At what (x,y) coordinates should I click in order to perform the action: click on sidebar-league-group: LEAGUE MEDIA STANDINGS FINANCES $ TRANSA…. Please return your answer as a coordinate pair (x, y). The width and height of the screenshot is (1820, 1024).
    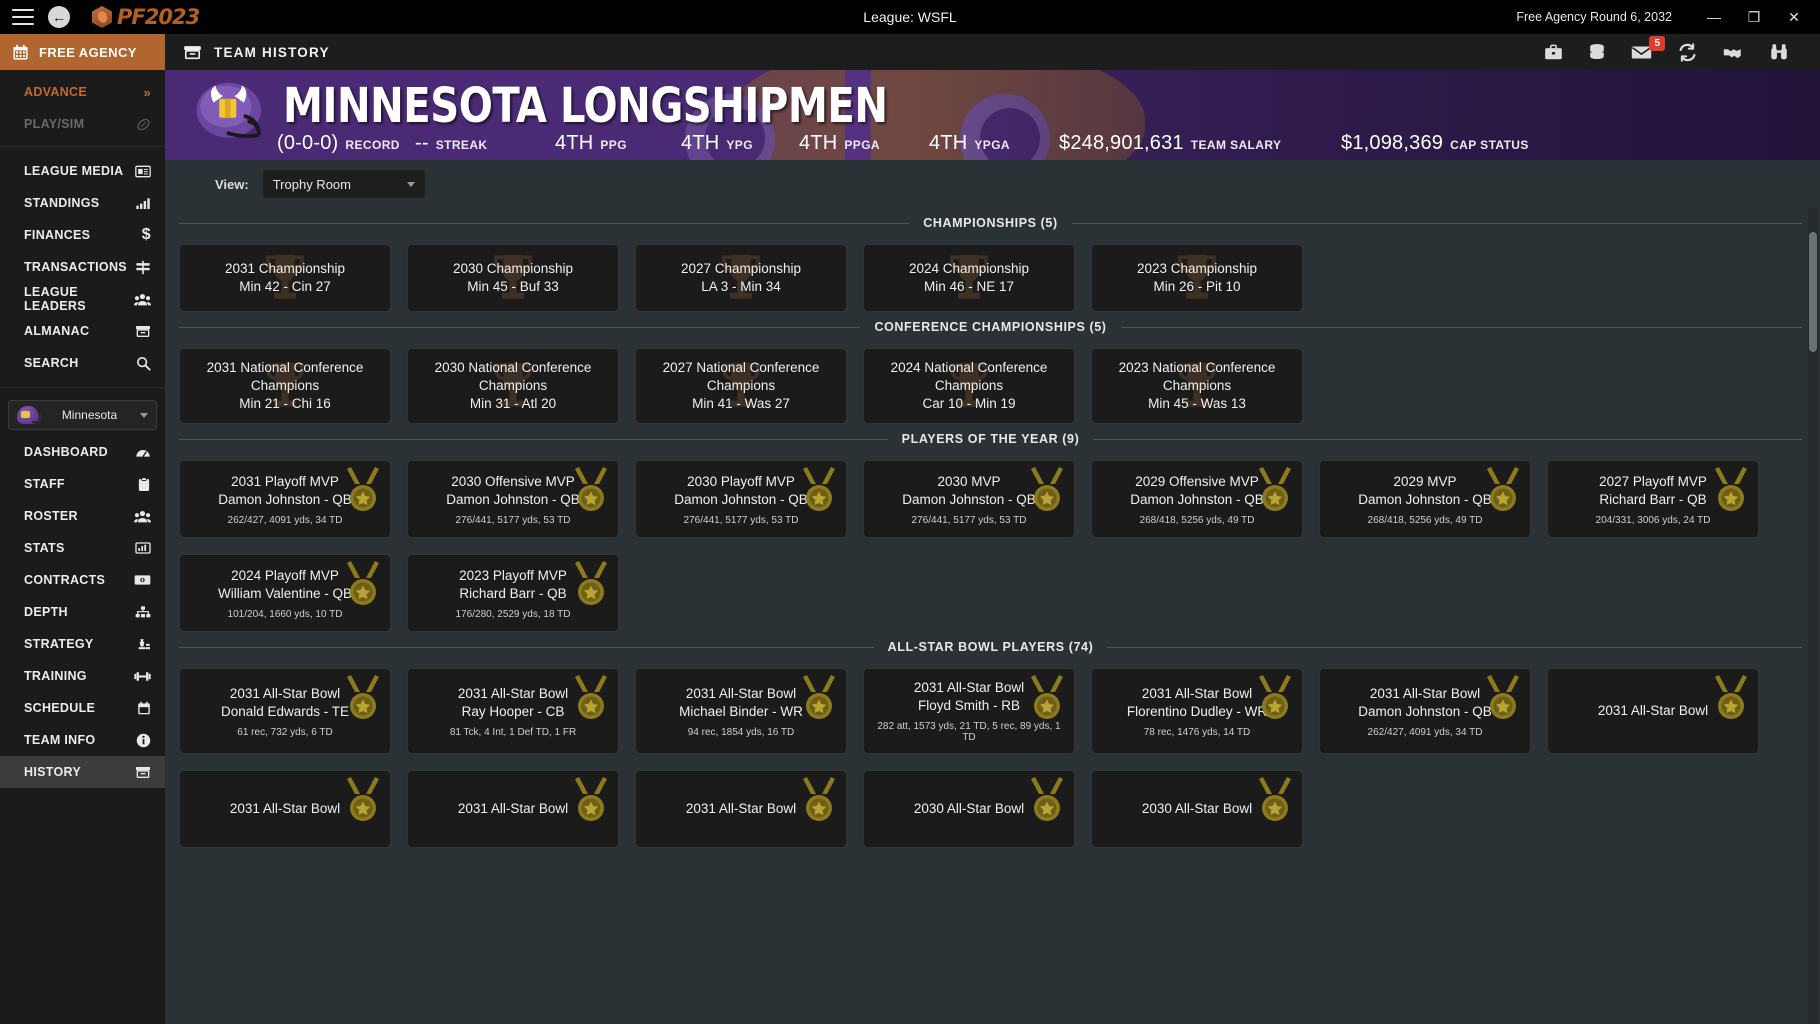
    Looking at the image, I should click on (82, 267).